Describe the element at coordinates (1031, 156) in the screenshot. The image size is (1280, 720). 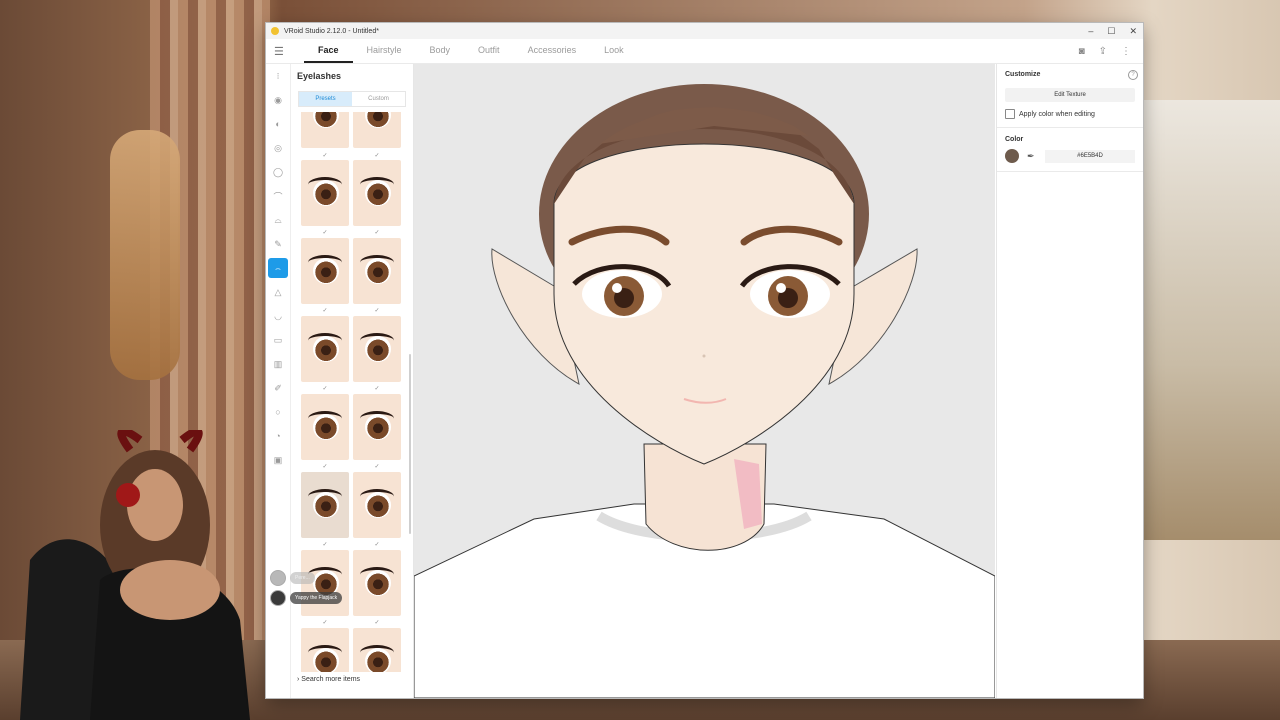
I see `eyedropper-icon: ✒` at that location.